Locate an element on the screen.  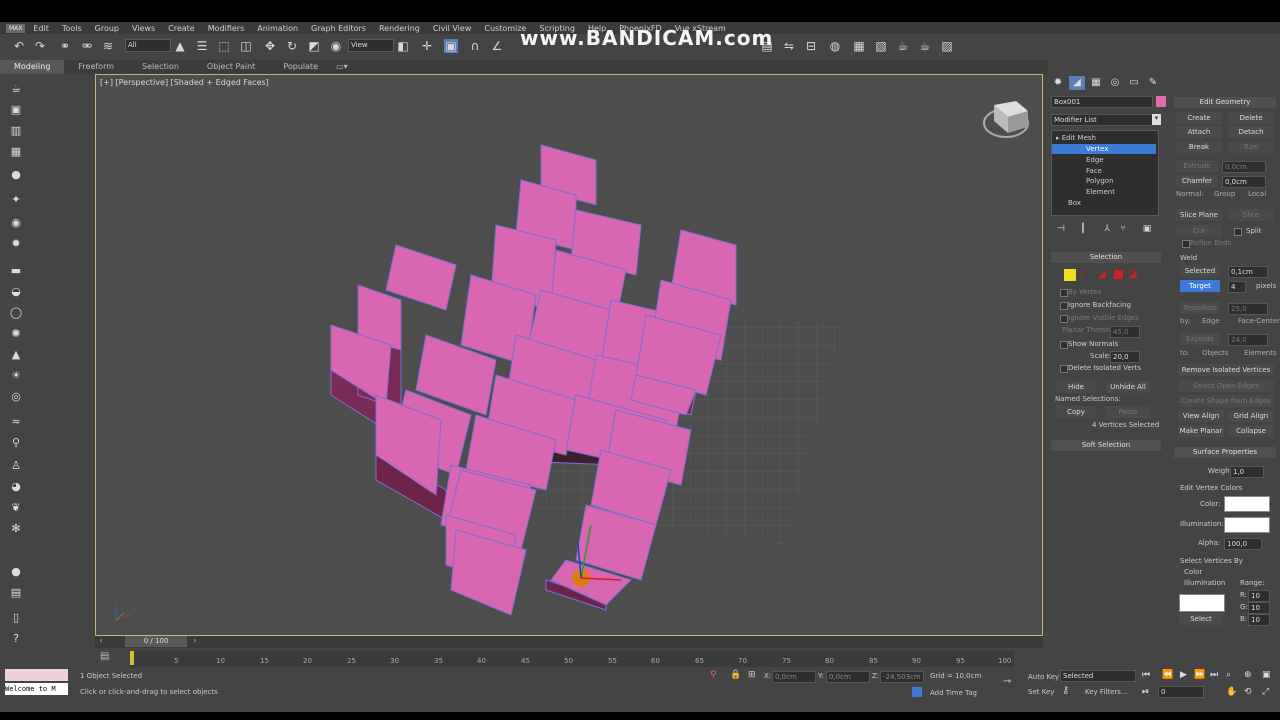
slice-button: Slice is located at coordinates (1251, 215).